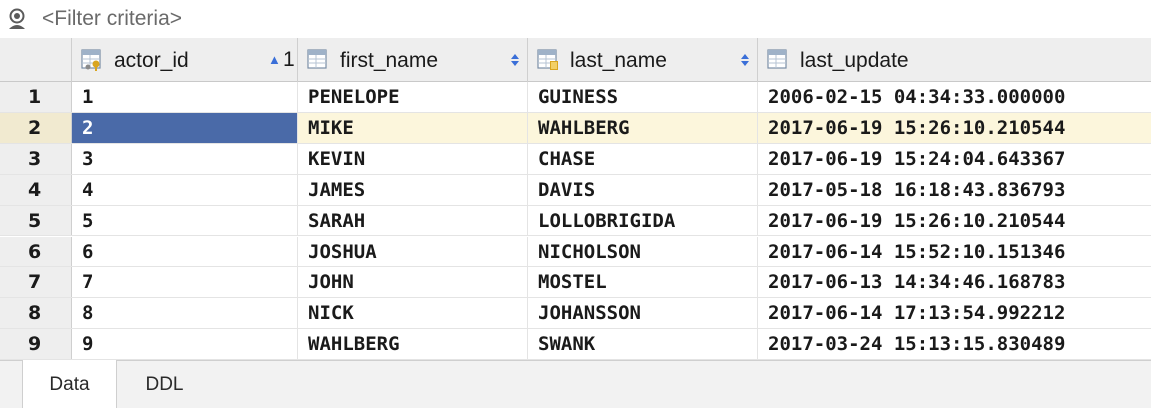 This screenshot has height=408, width=1151. I want to click on cell-value: WAHLBERG, so click(354, 344).